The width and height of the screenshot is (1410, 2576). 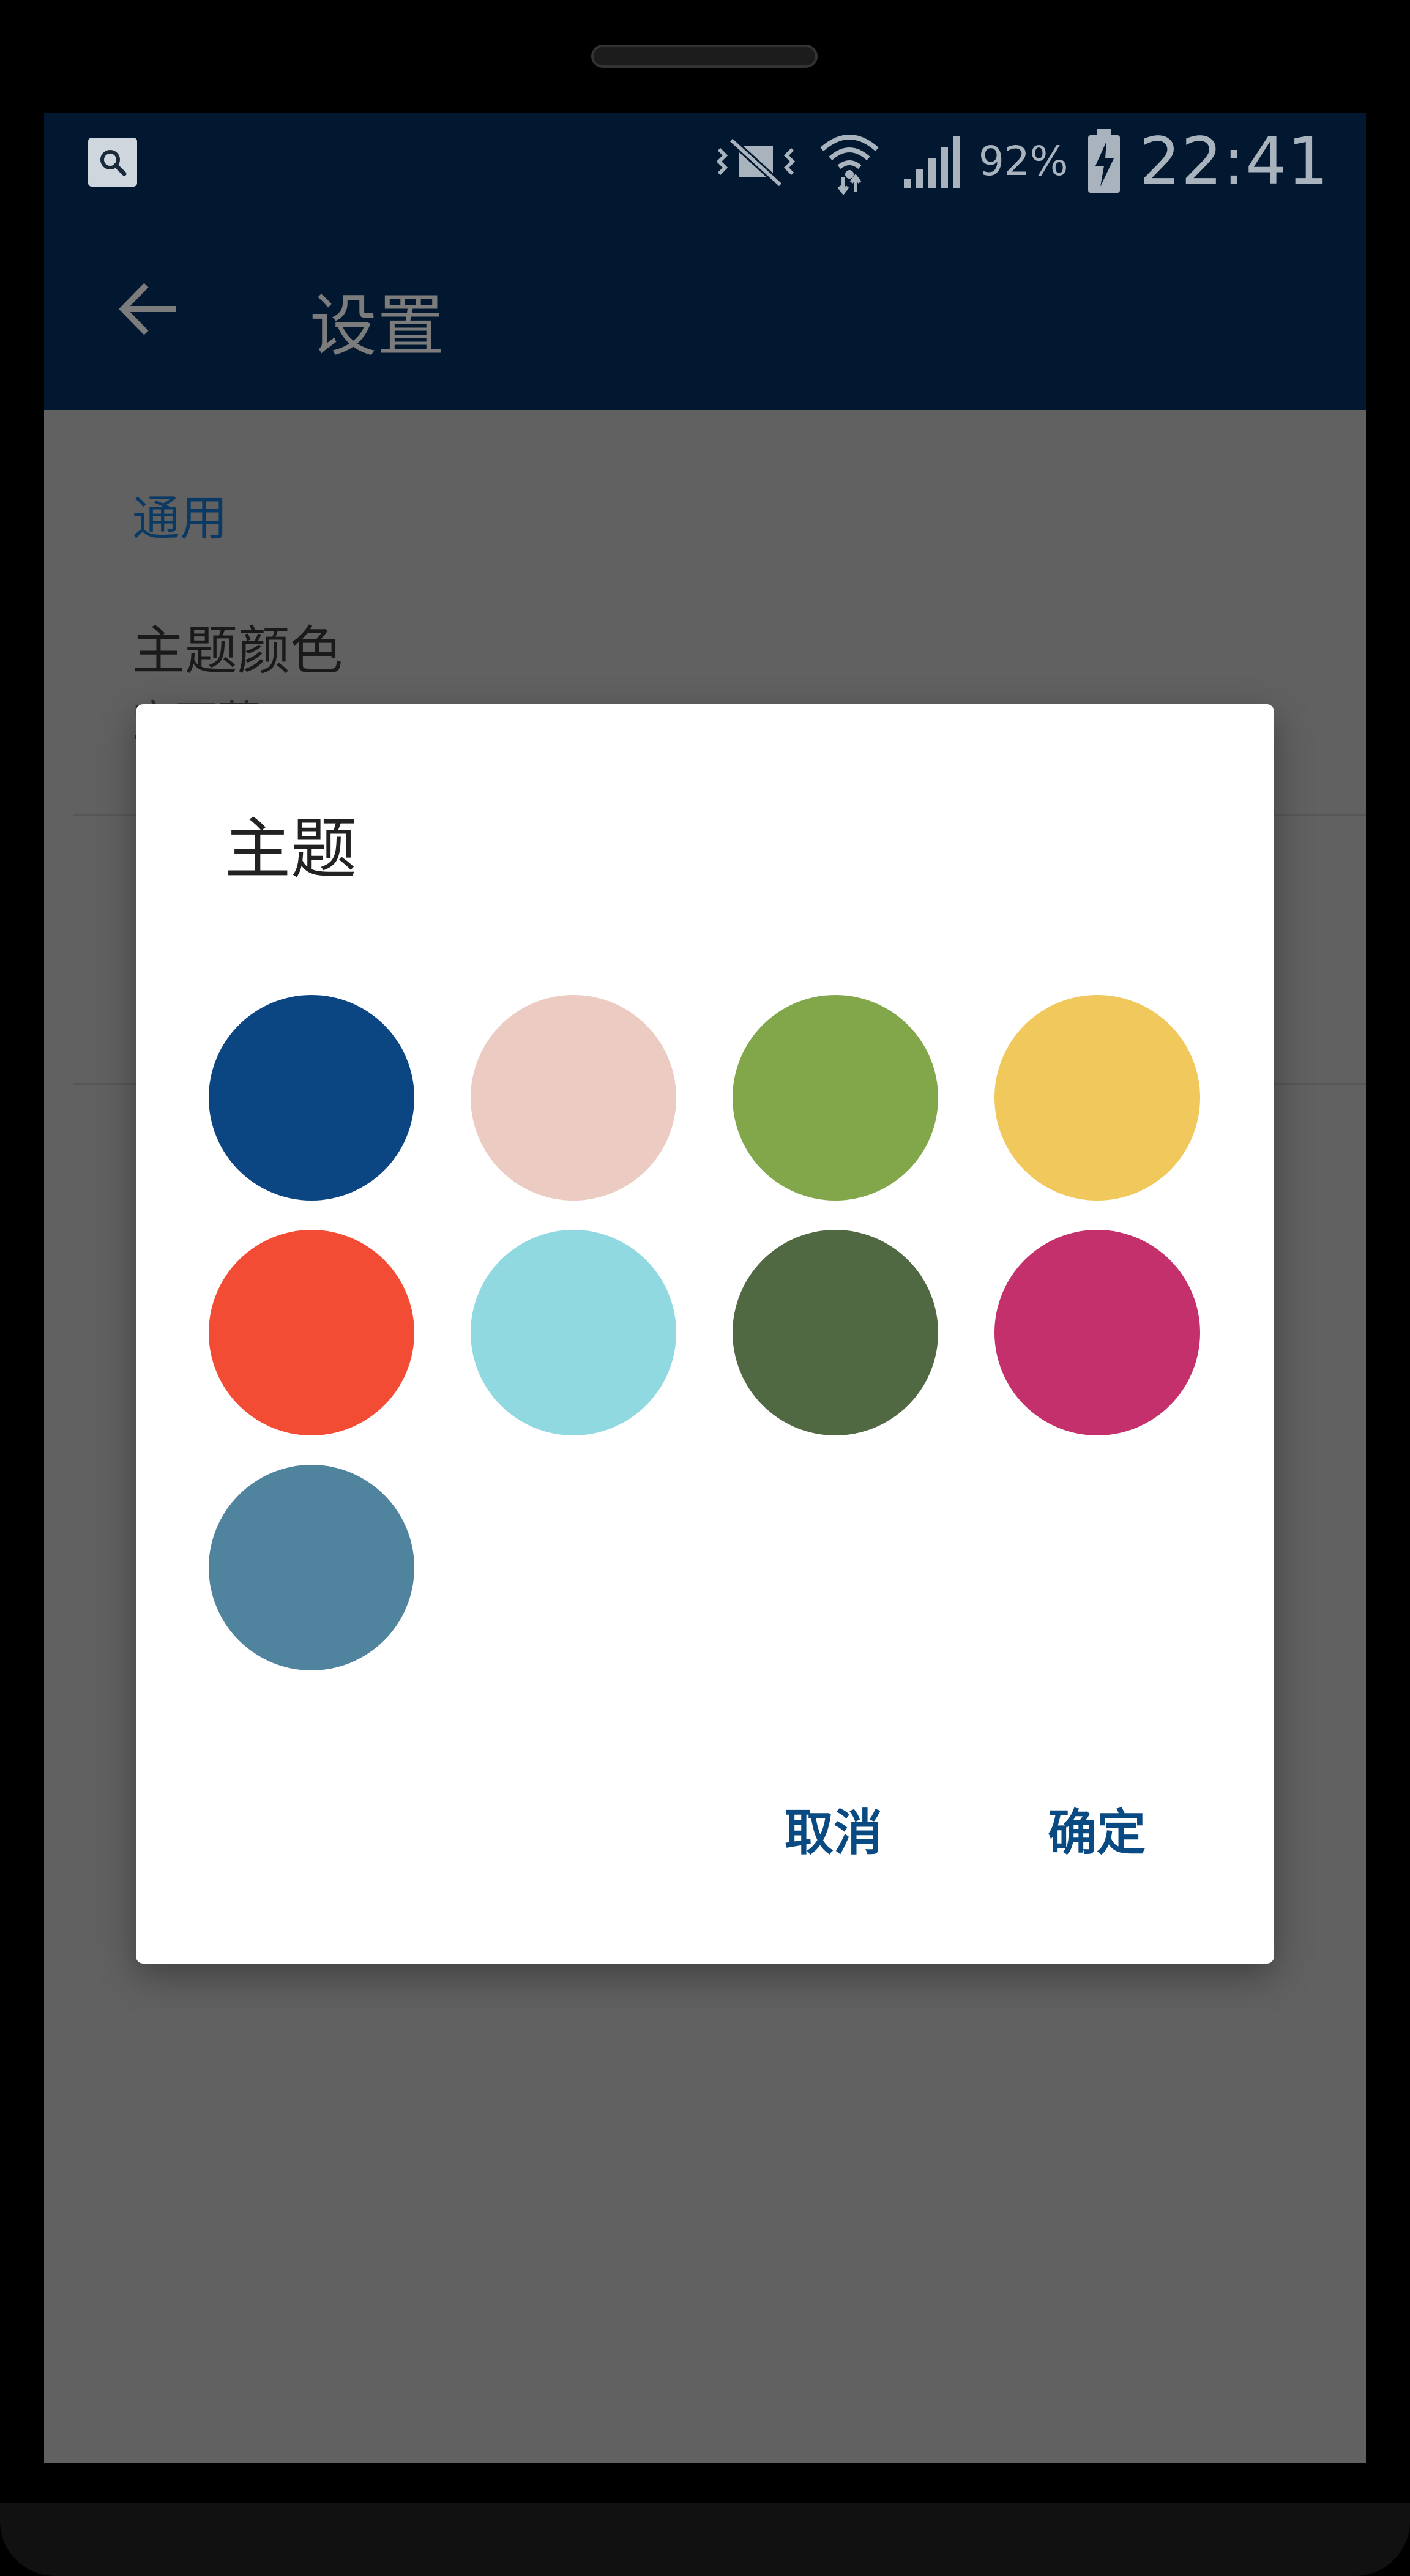 I want to click on status-icons: 92% 22:41, so click(x=1021, y=161).